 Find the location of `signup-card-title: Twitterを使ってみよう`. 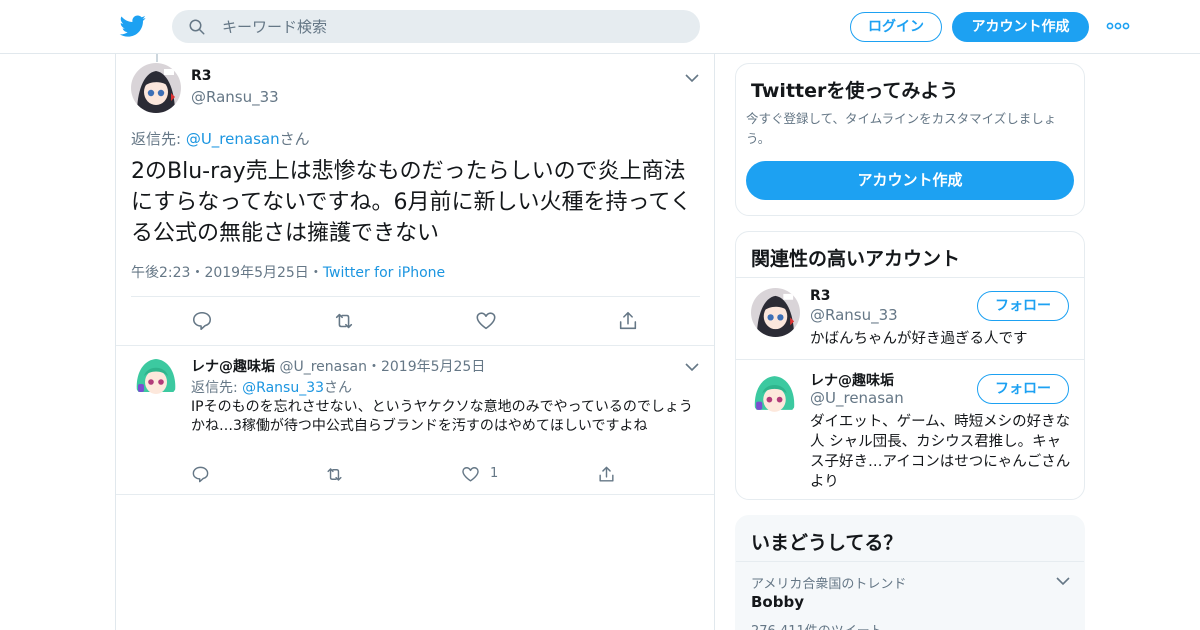

signup-card-title: Twitterを使ってみよう is located at coordinates (855, 91).